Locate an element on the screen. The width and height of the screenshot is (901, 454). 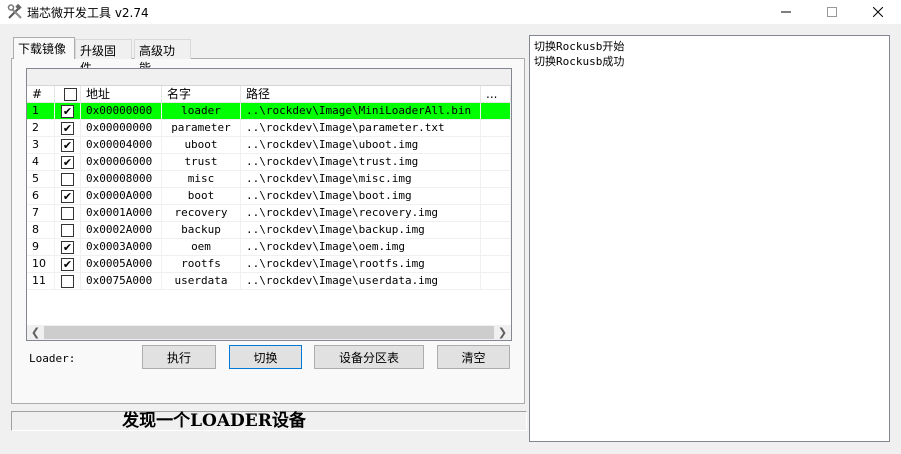
maximize-icon is located at coordinates (832, 12).